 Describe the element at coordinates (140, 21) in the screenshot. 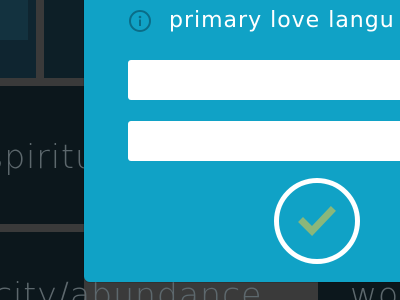

I see `info-icon` at that location.